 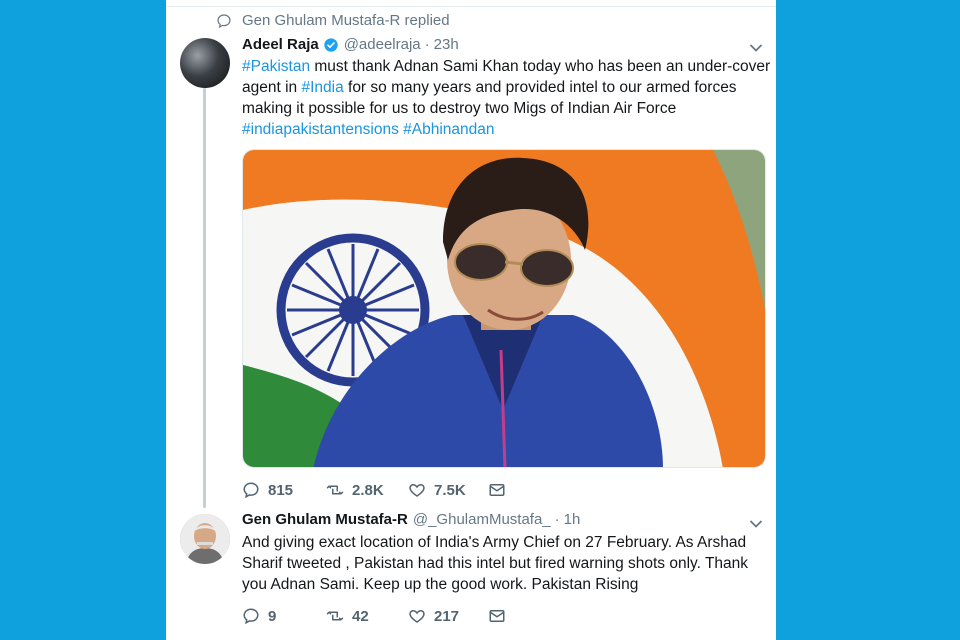 I want to click on author-handle: @_GhulamMustafa_, so click(x=482, y=519).